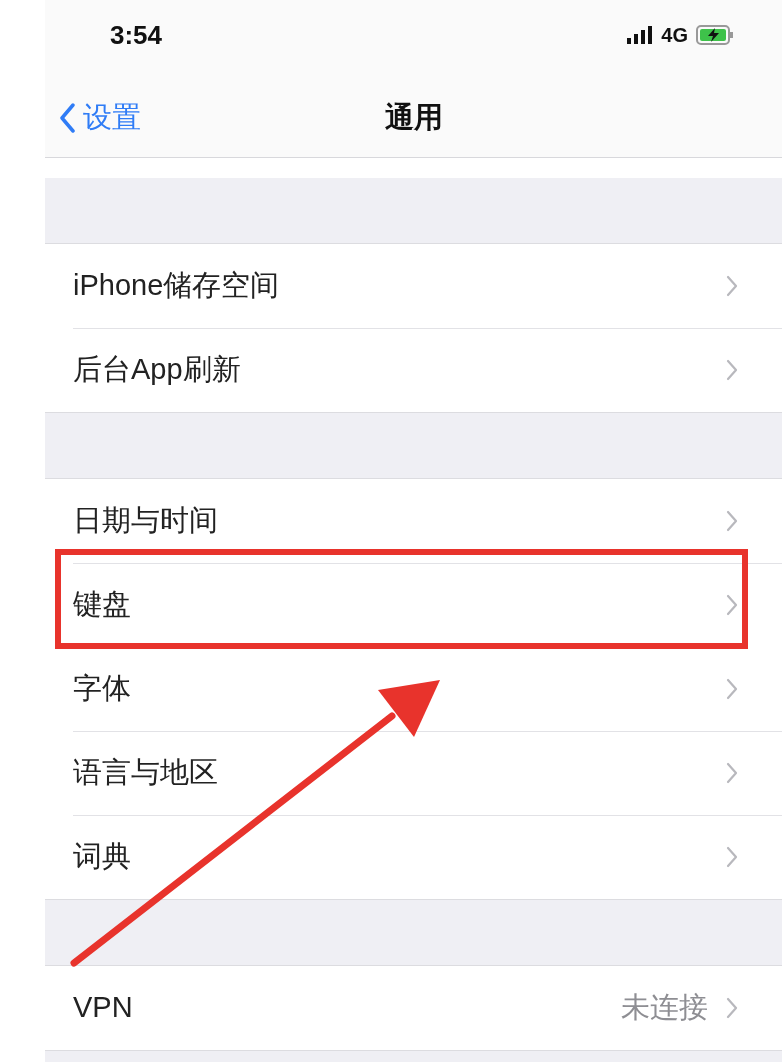 Image resolution: width=782 pixels, height=1062 pixels. I want to click on network-type: 4G, so click(674, 35).